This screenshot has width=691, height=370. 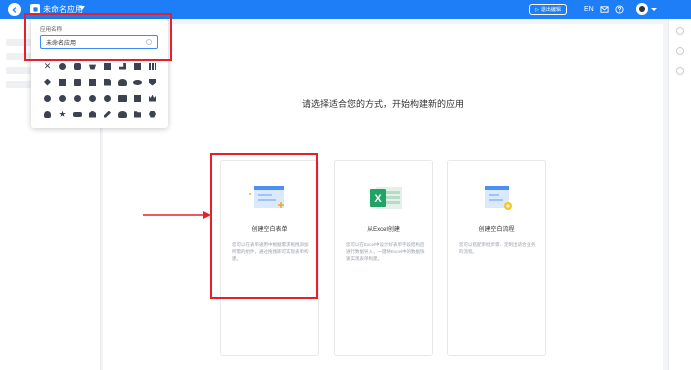 What do you see at coordinates (152, 114) in the screenshot?
I see `hexagon-icon` at bounding box center [152, 114].